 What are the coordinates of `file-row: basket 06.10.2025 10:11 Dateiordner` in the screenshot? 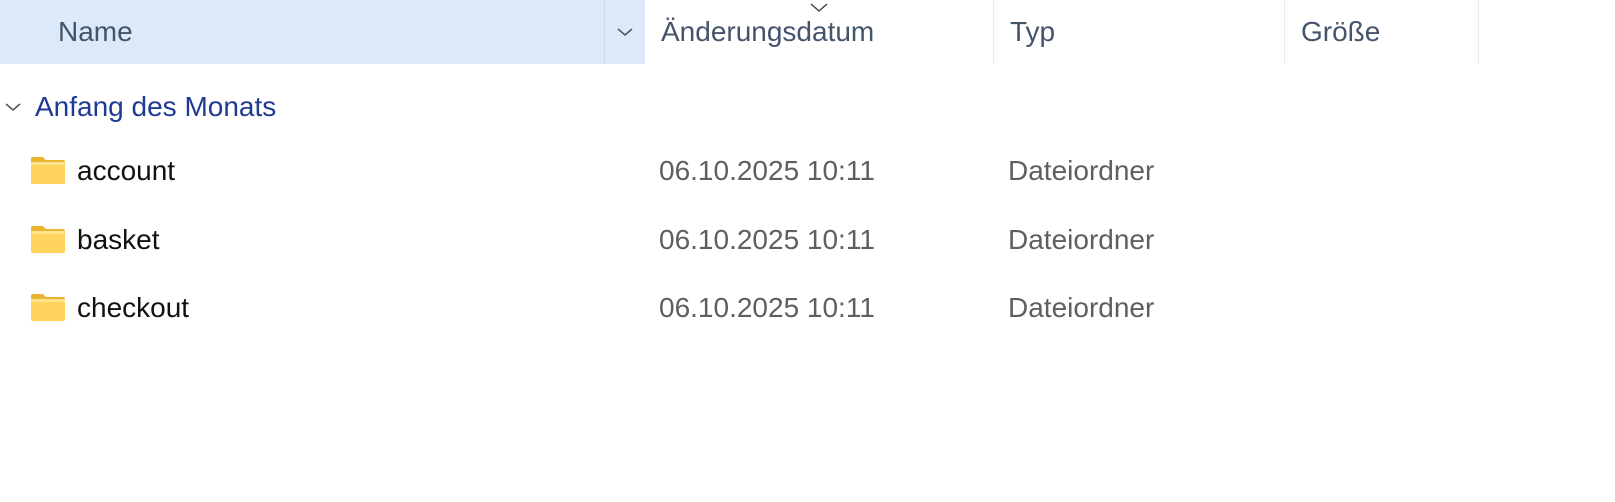 It's located at (807, 240).